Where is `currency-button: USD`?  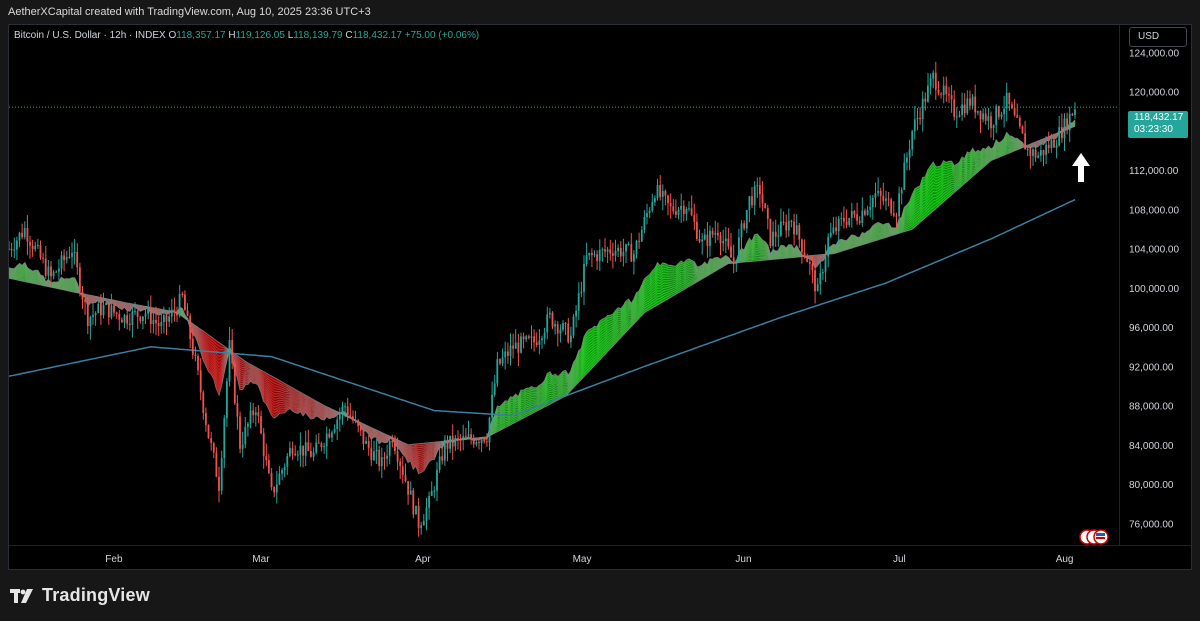
currency-button: USD is located at coordinates (1158, 37).